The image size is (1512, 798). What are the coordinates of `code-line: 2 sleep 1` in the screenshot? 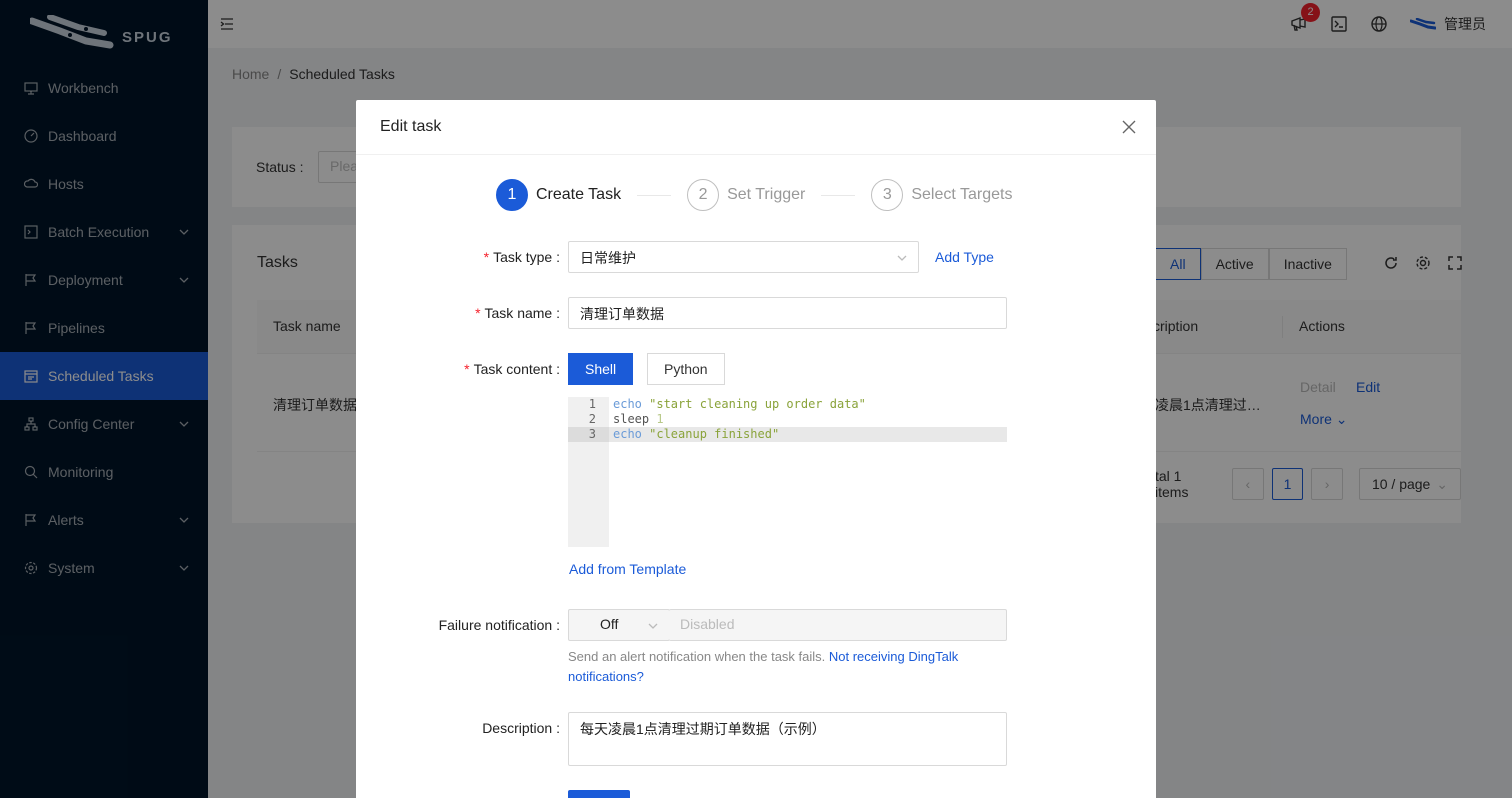 It's located at (626, 419).